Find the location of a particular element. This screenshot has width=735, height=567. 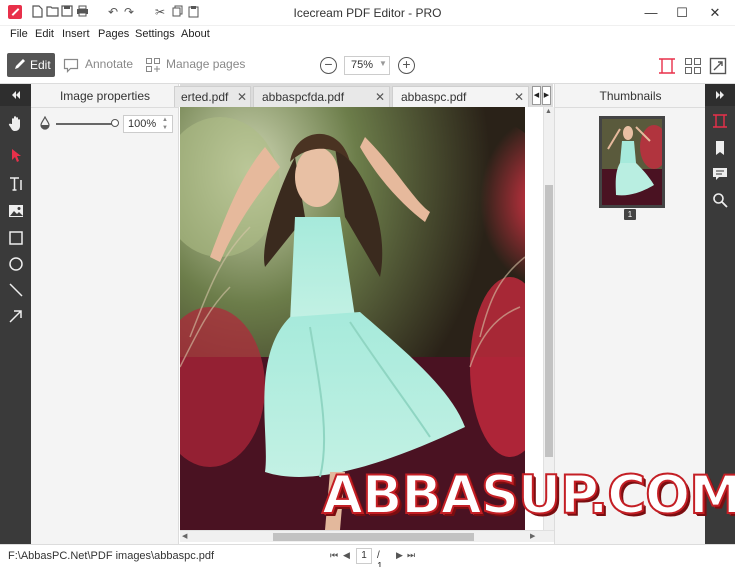

menu-file: File is located at coordinates (19, 34).